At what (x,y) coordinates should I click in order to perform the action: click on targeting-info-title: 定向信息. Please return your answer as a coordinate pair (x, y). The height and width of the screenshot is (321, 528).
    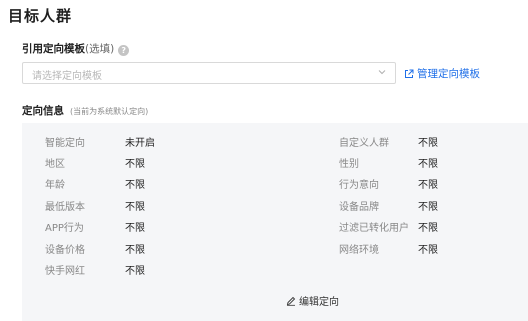
    Looking at the image, I should click on (43, 111).